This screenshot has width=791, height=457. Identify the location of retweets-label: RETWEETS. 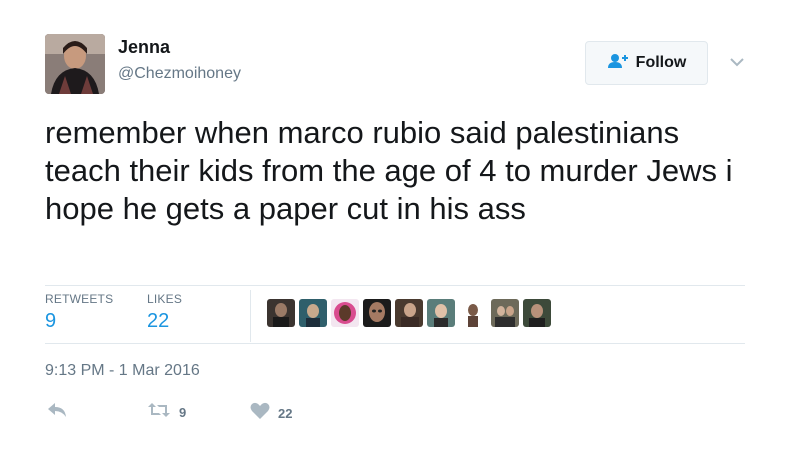
(79, 299).